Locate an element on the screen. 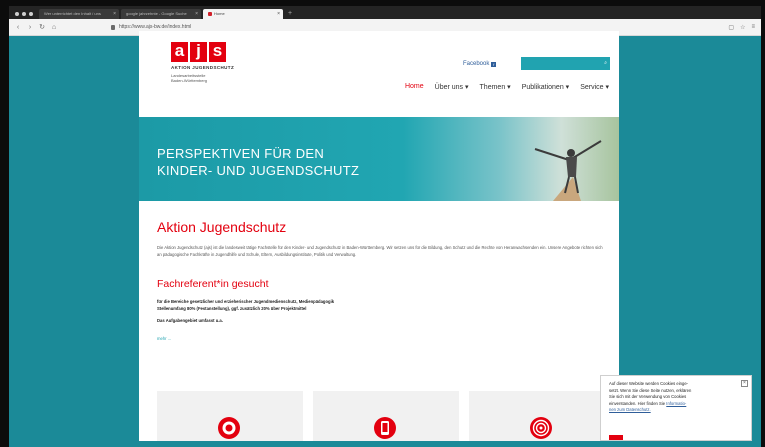 The image size is (765, 447). menu-label: Themen is located at coordinates (492, 87).